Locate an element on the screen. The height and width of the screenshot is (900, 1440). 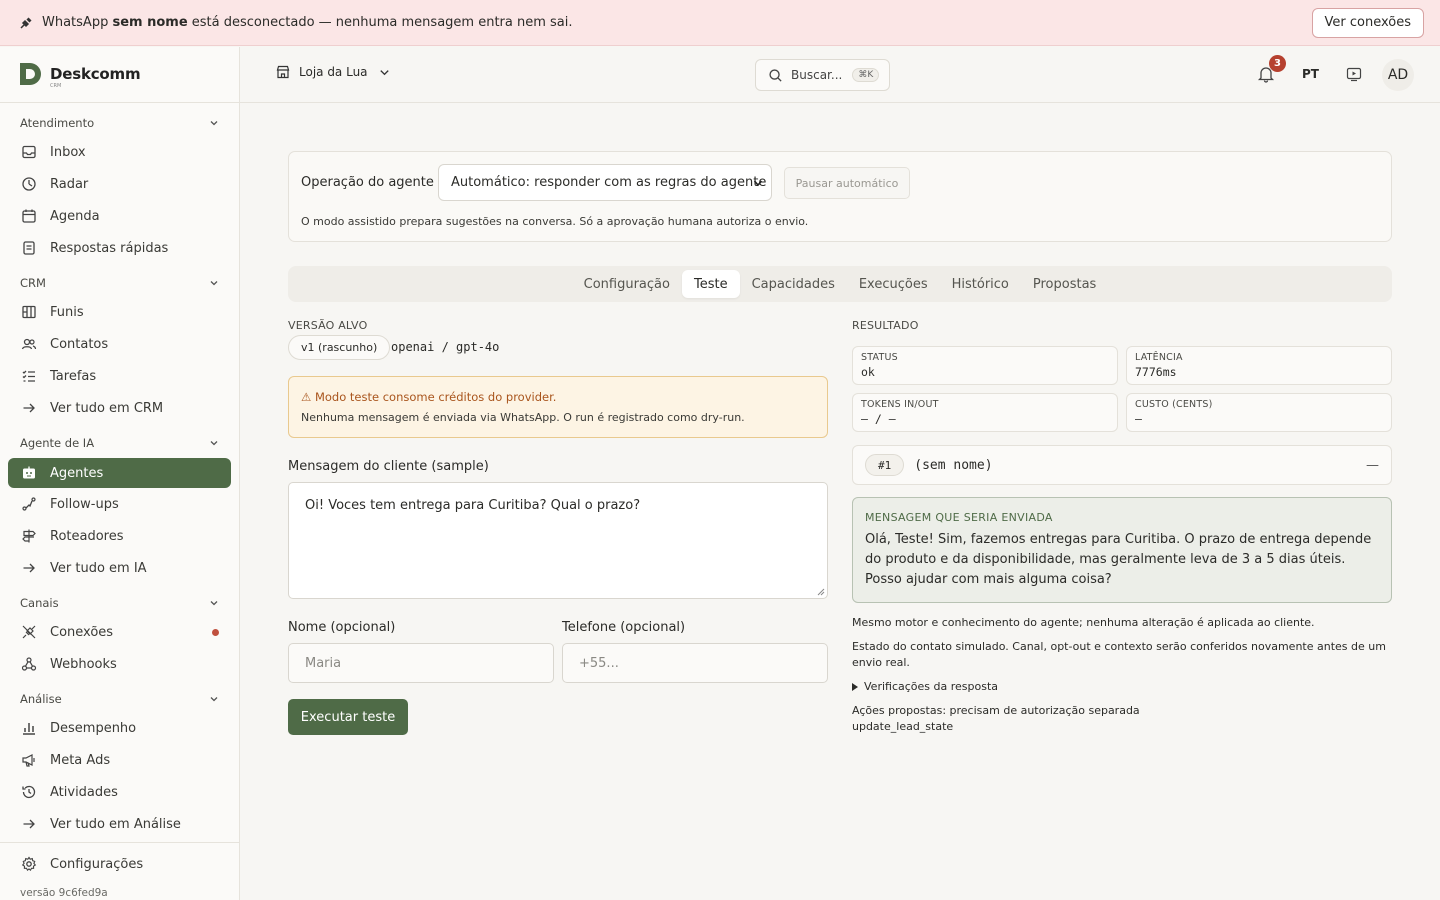
name-label: Nome (opcional) is located at coordinates (342, 627).